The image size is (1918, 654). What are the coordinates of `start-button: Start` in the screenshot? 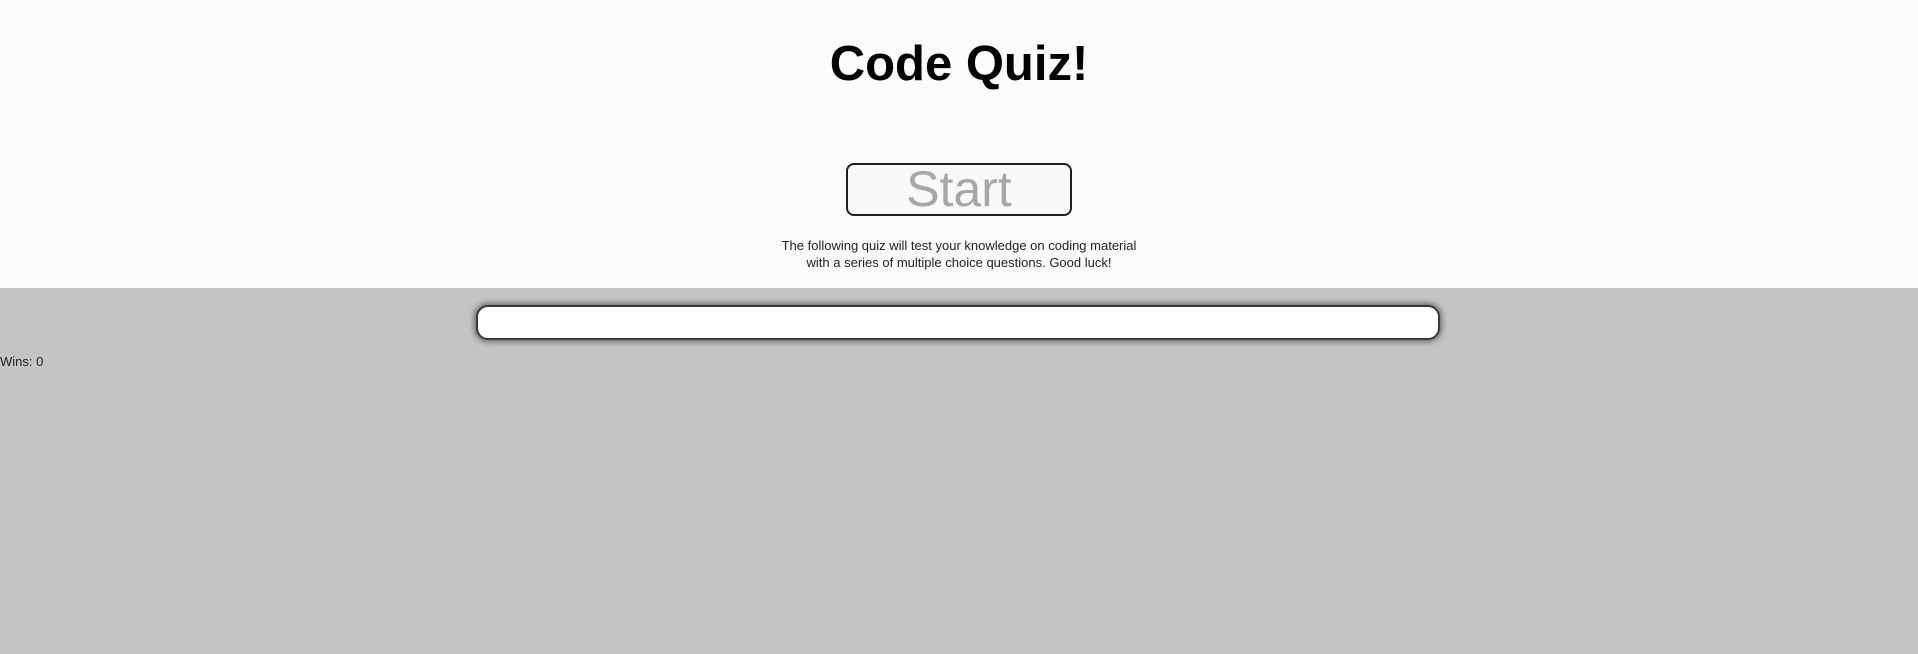 It's located at (959, 189).